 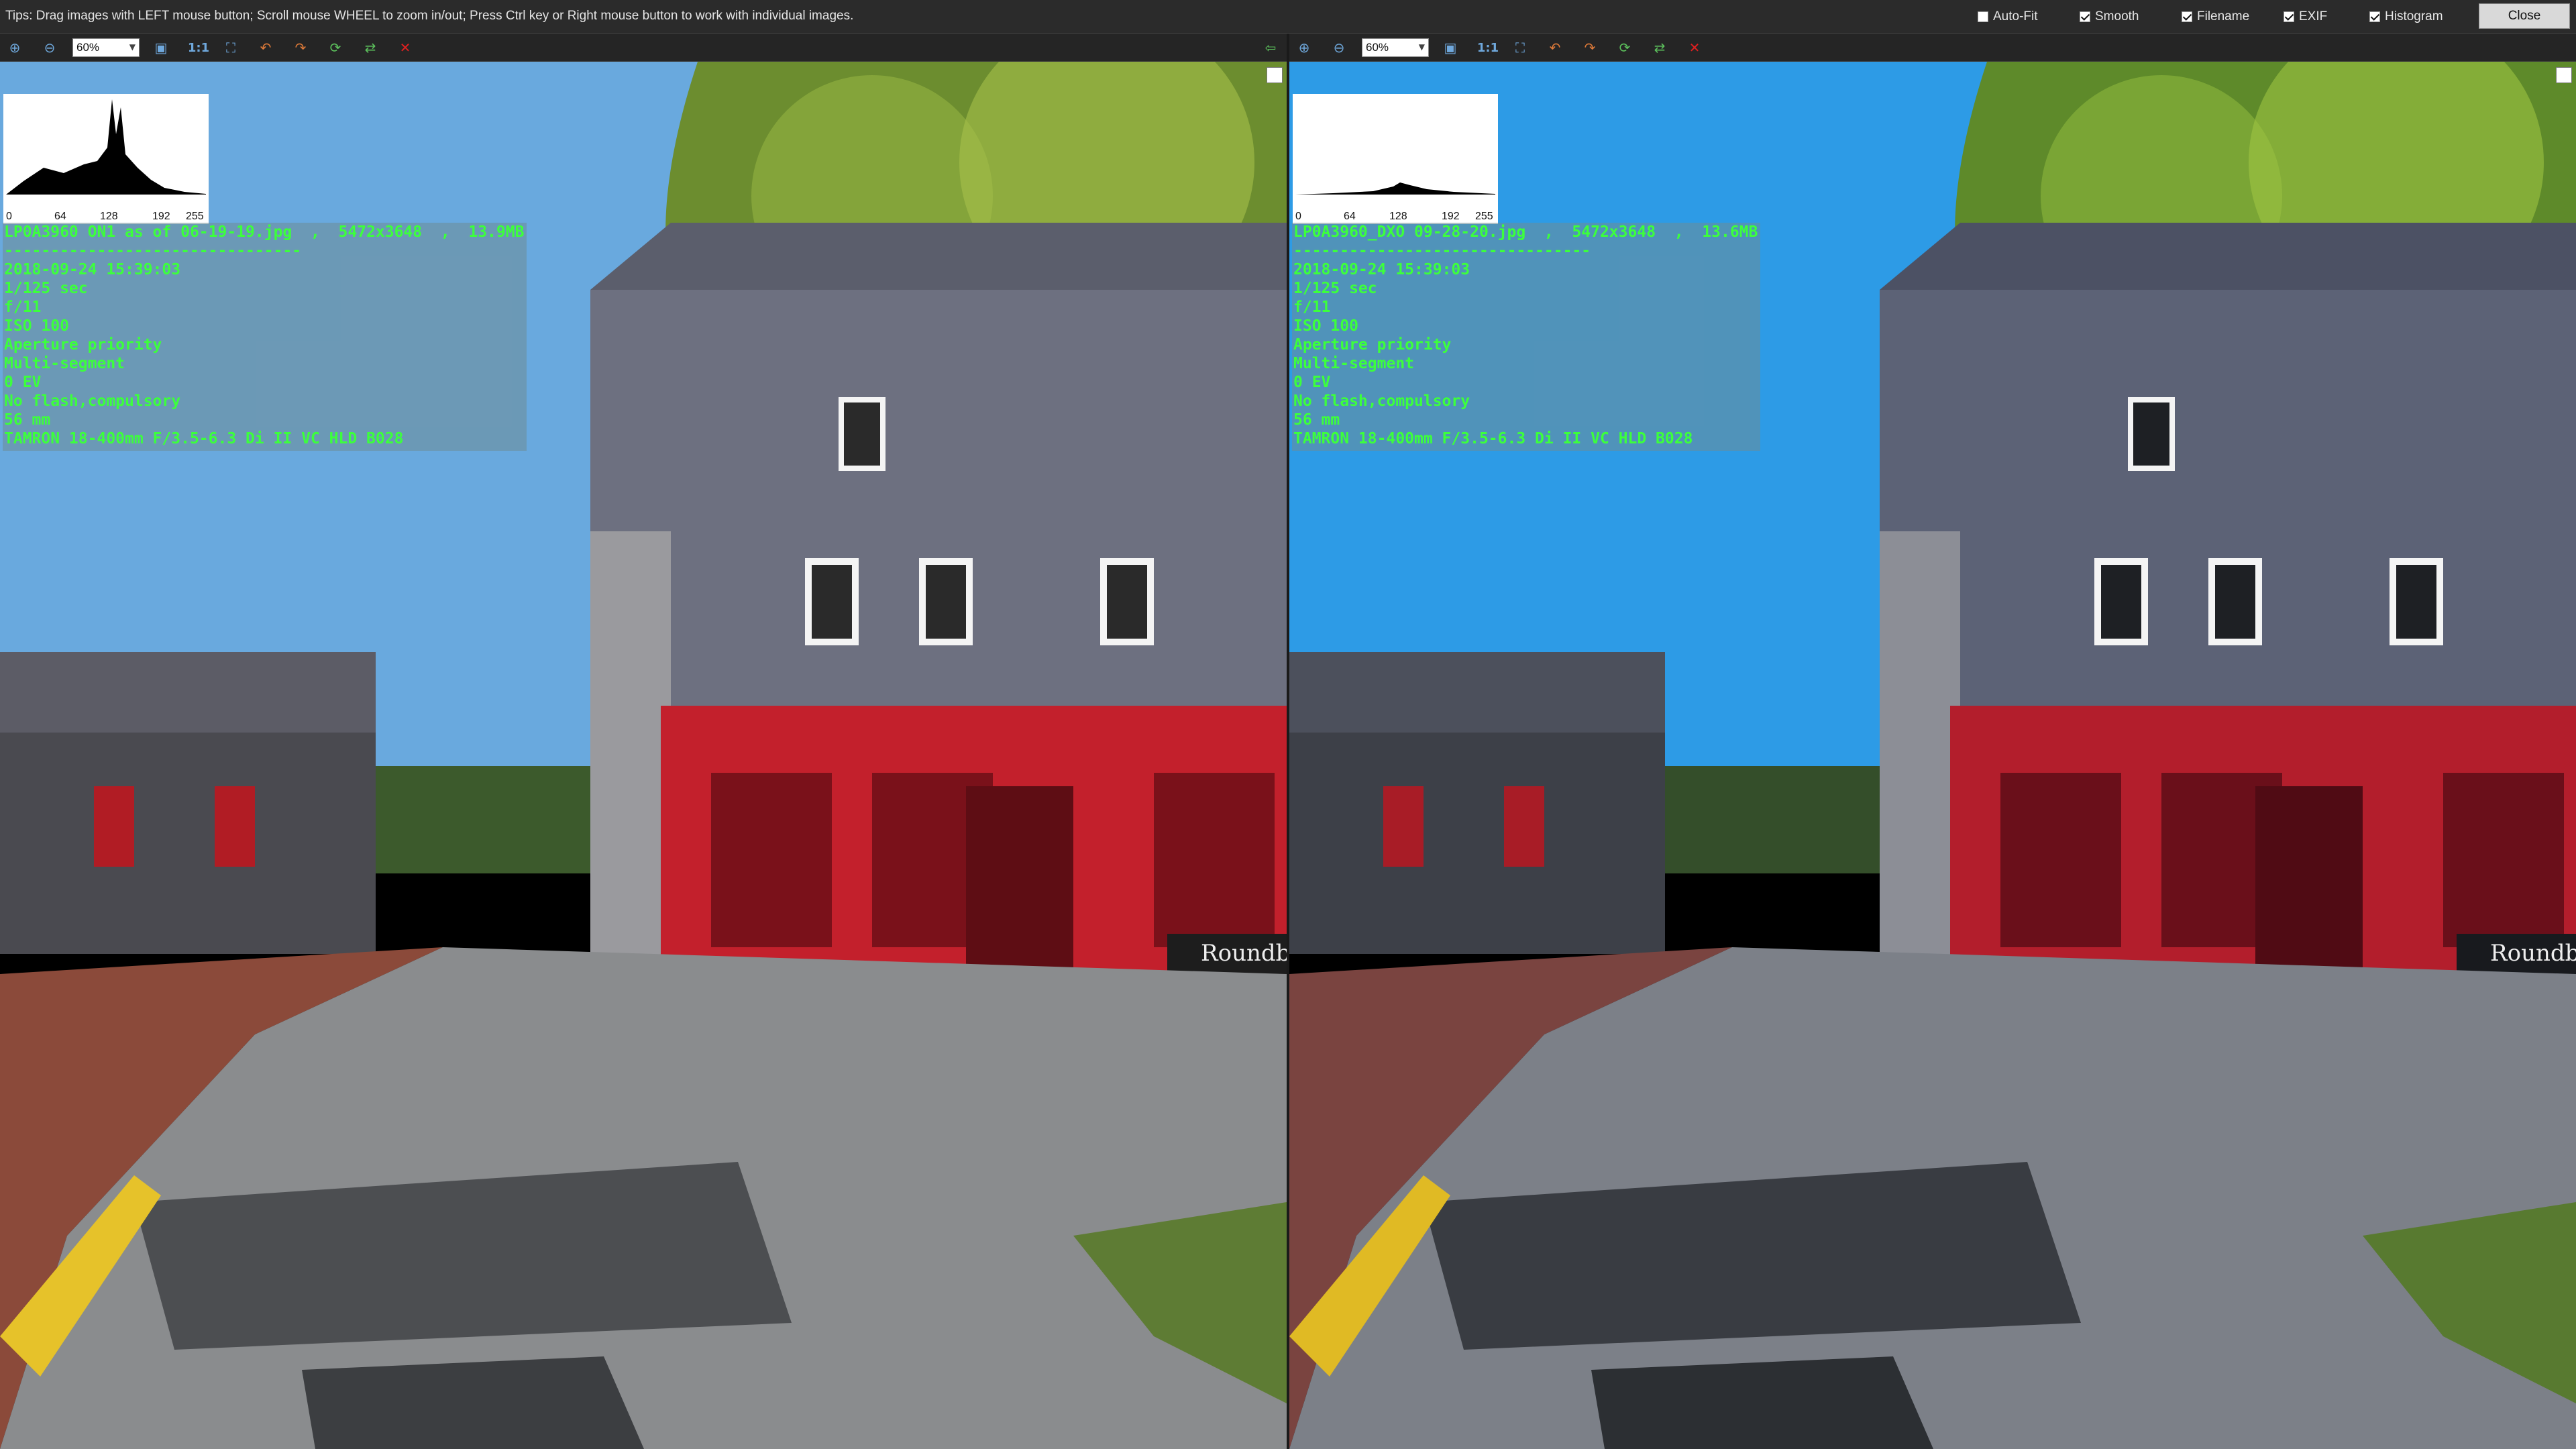 What do you see at coordinates (1270, 47) in the screenshot?
I see `pin-icon: ⇦` at bounding box center [1270, 47].